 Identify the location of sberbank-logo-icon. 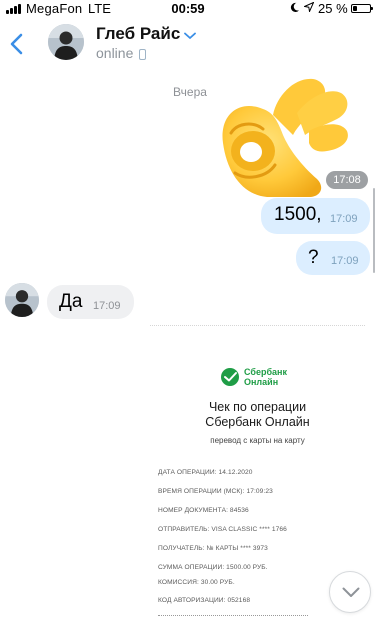
(230, 377).